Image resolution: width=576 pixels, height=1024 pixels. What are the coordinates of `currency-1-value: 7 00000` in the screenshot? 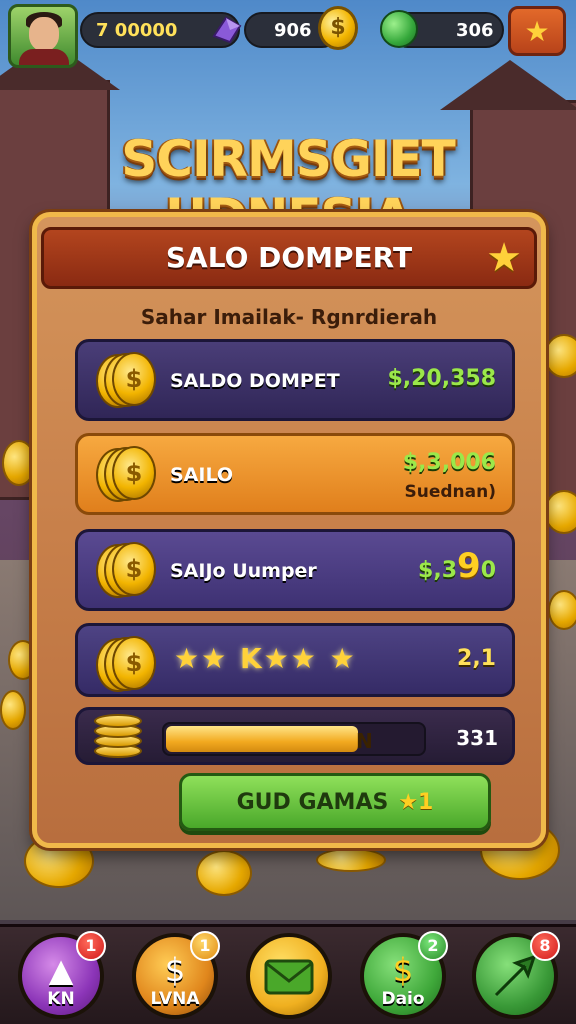 It's located at (137, 30).